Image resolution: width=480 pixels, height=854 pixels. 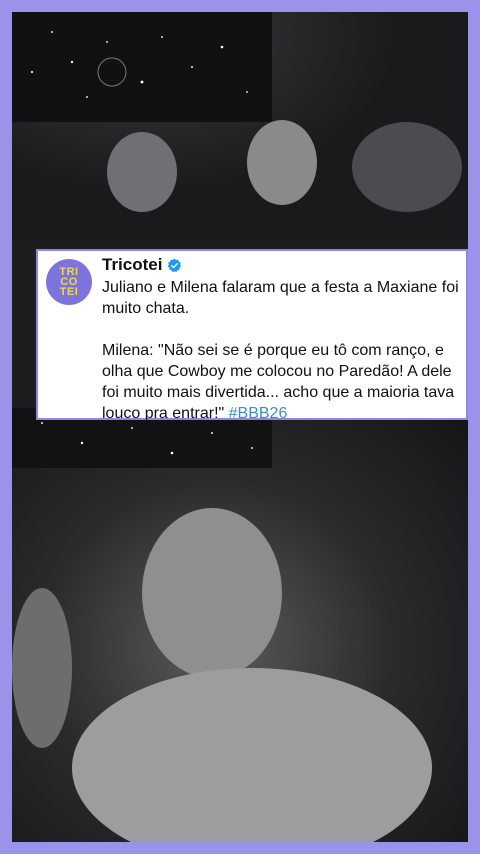 I want to click on author-name: Tricotei, so click(x=132, y=265).